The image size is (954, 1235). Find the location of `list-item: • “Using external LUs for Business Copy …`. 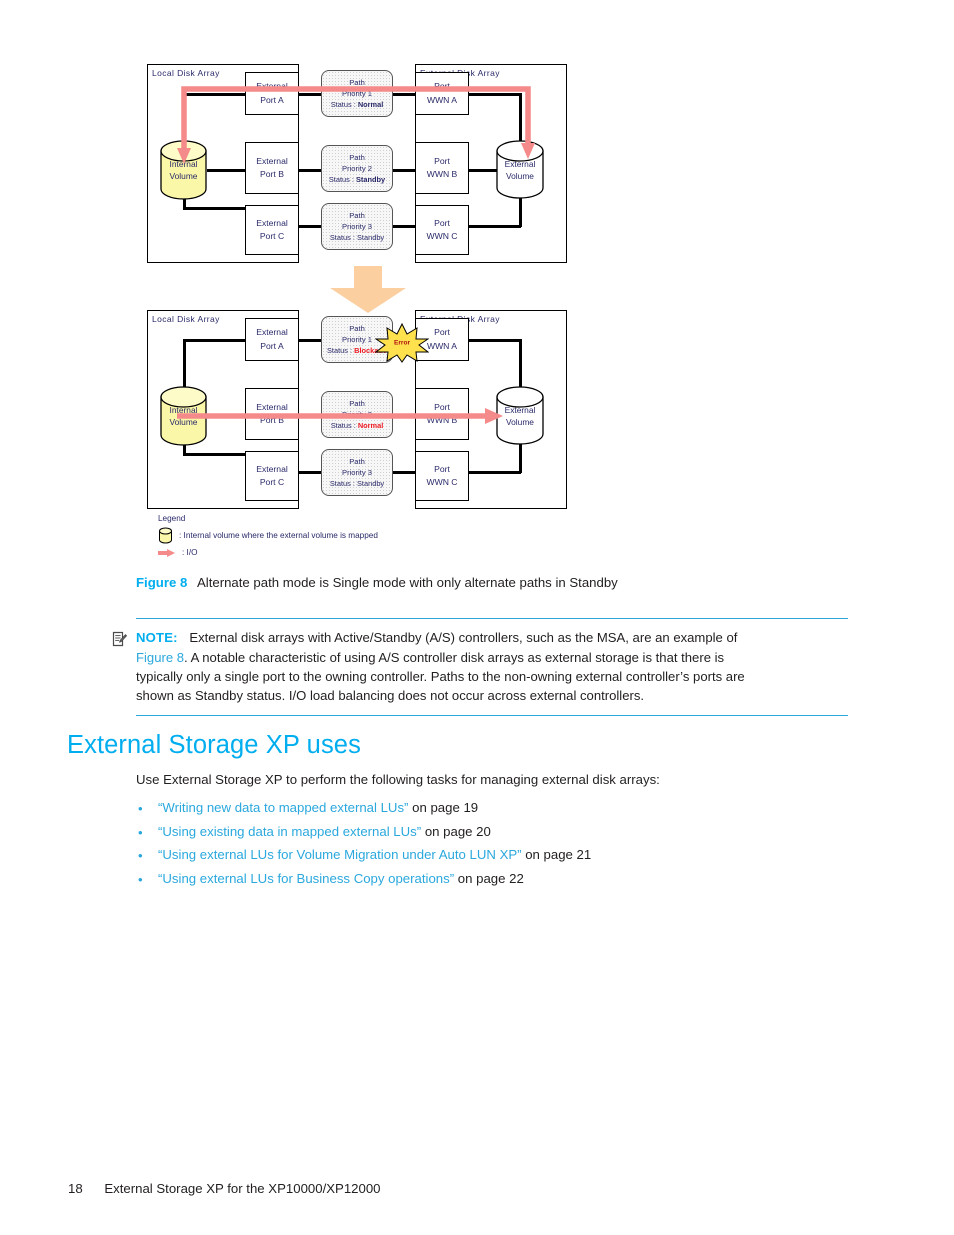

list-item: • “Using external LUs for Business Copy … is located at coordinates (486, 883).